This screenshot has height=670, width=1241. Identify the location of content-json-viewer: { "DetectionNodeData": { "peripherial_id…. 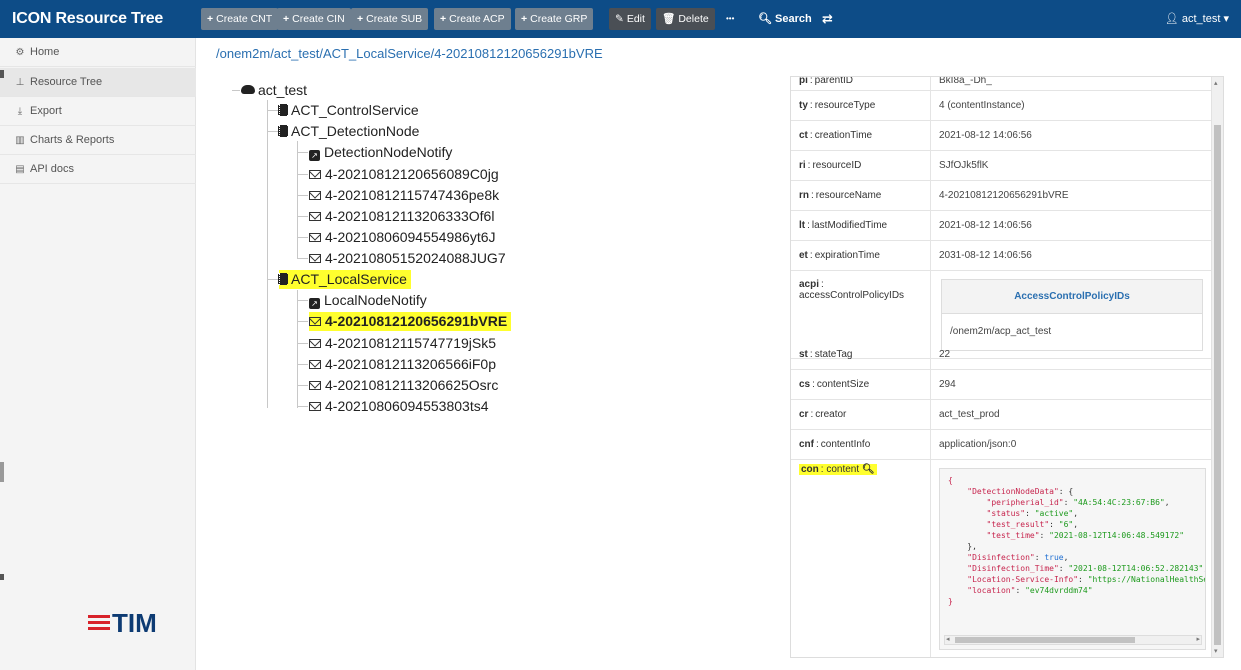
(1072, 559).